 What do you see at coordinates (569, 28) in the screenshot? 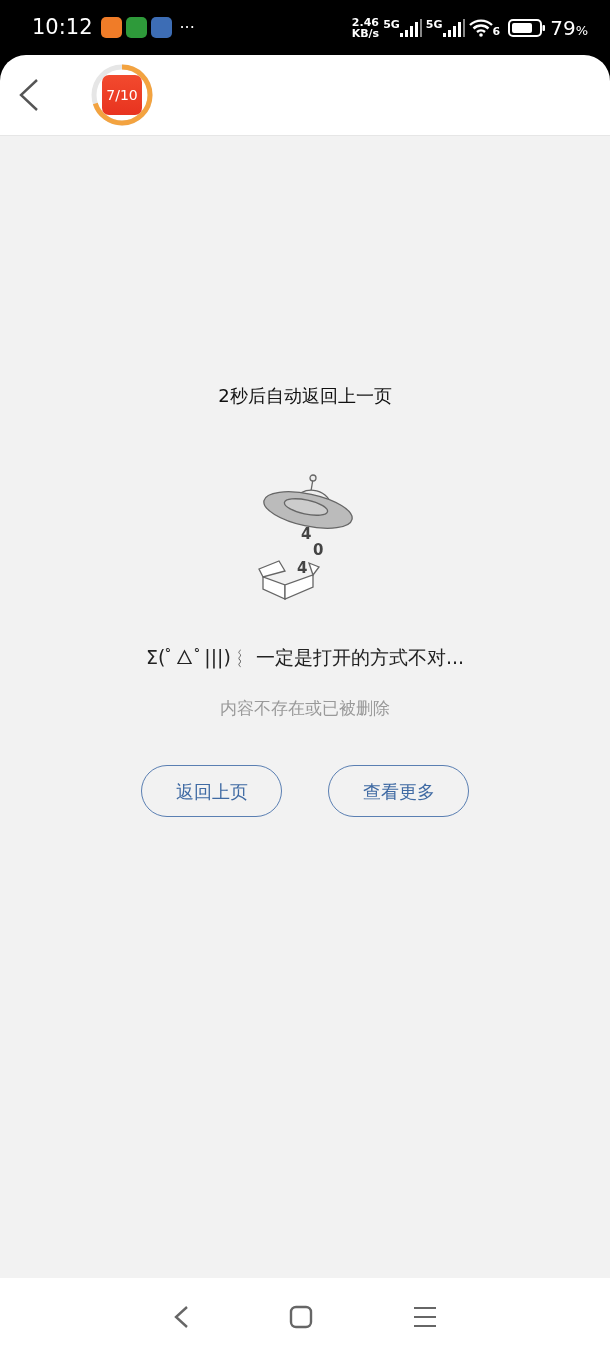
I see `battery-percent: 79%` at bounding box center [569, 28].